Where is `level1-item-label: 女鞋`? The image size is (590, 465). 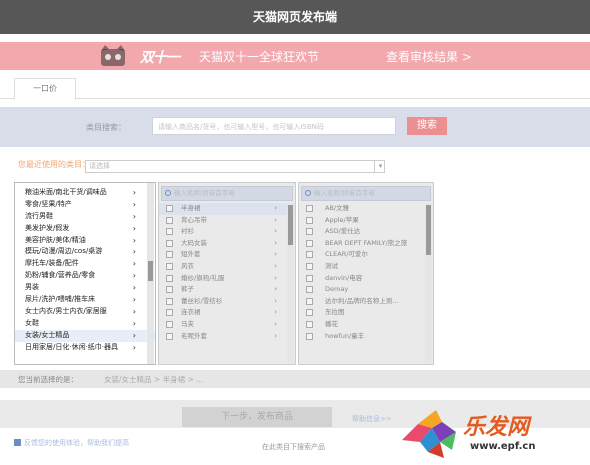 level1-item-label: 女鞋 is located at coordinates (32, 322).